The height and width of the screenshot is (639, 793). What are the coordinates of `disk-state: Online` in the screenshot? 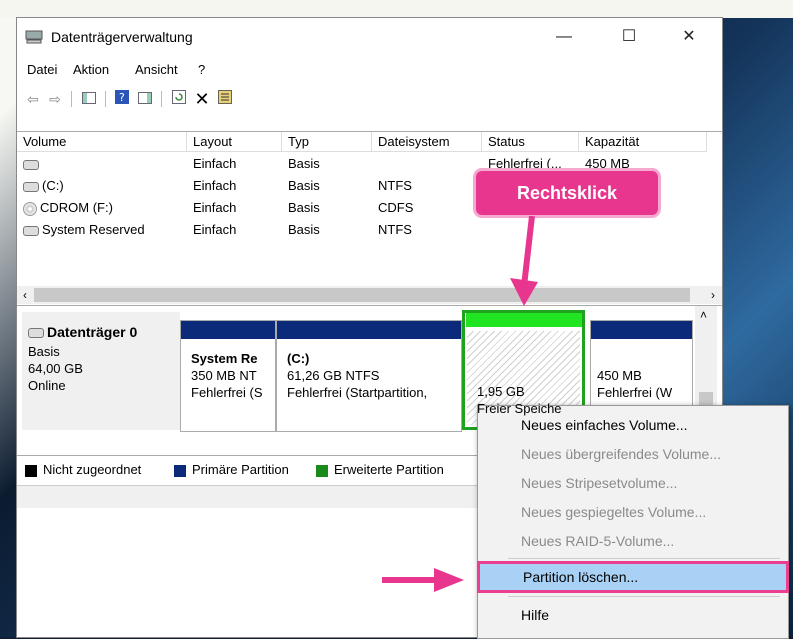 It's located at (47, 385).